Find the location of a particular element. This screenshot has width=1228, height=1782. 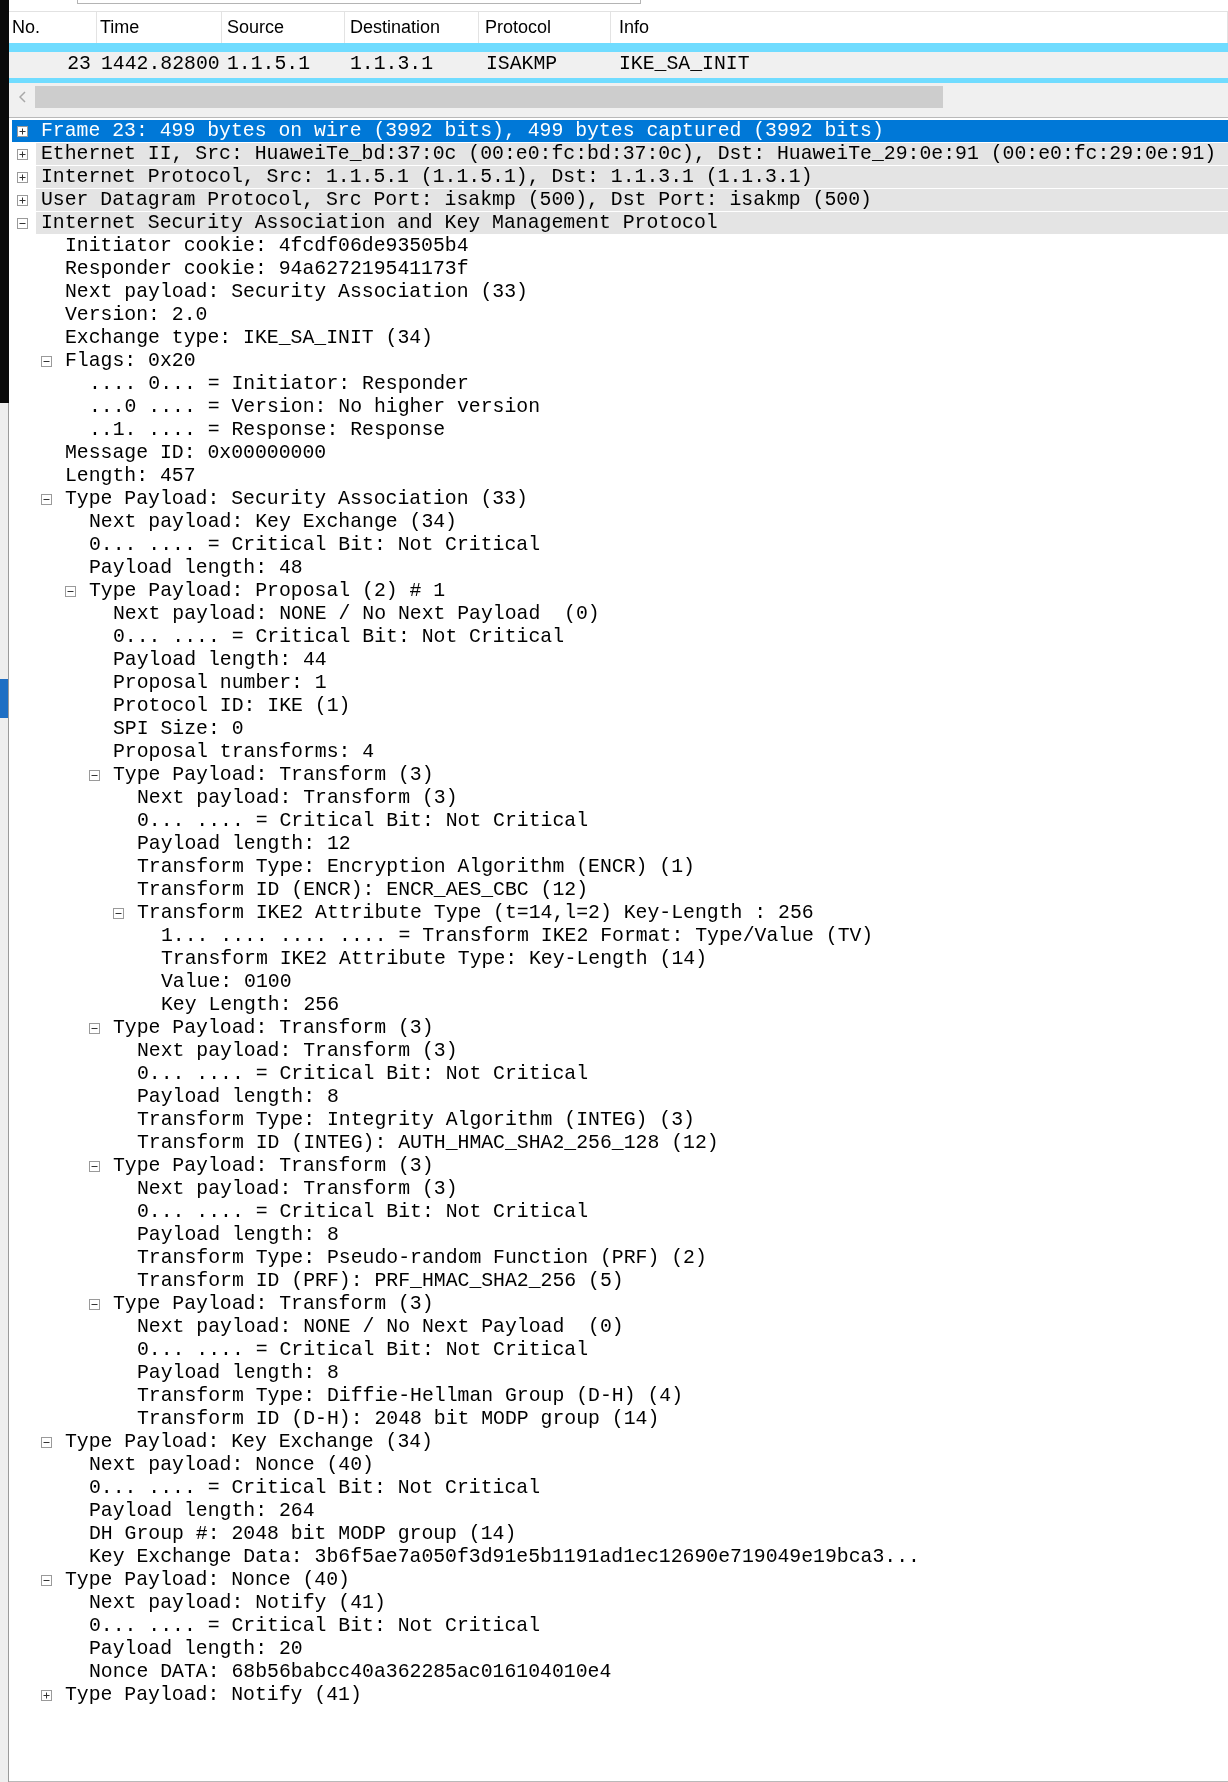

table-cell-text: IKE_SA_INIT is located at coordinates (684, 65).